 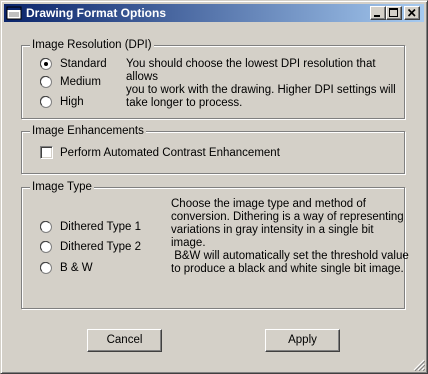 I want to click on window-title: Drawing Format Options, so click(x=96, y=13).